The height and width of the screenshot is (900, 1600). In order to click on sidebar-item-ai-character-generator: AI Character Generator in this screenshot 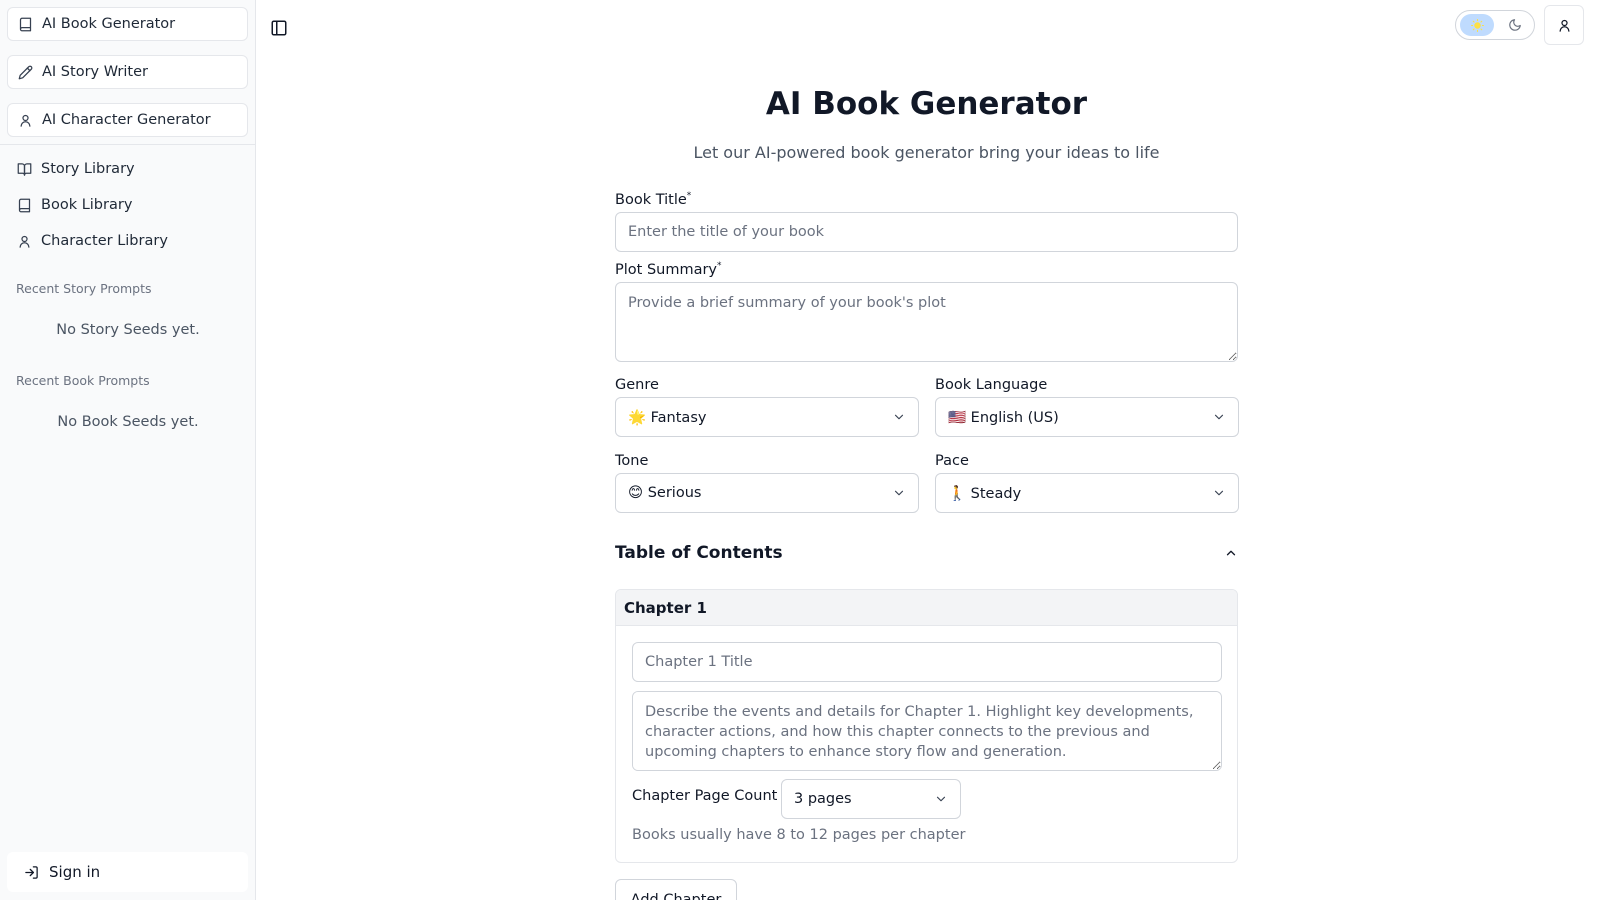, I will do `click(127, 120)`.